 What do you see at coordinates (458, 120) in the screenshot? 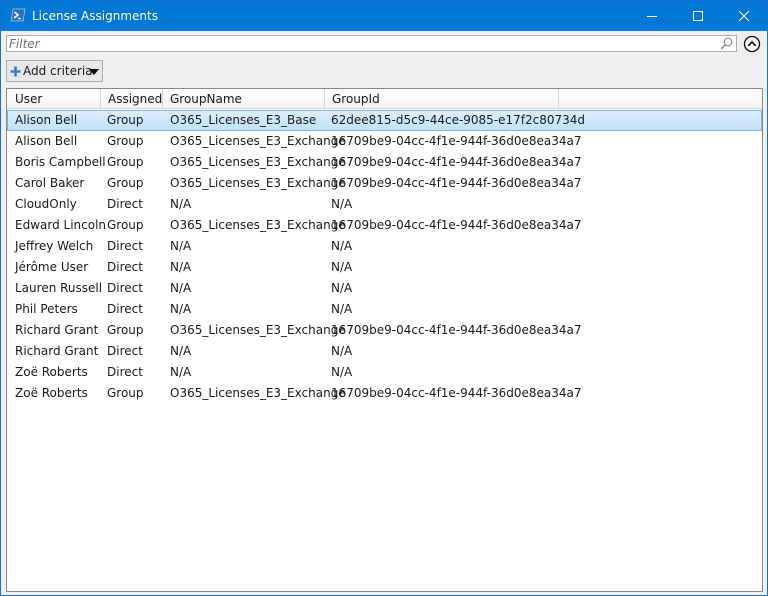
I see `cell-groupid: 62dee815-d5c9-44ce-9085-e17f2c80734d` at bounding box center [458, 120].